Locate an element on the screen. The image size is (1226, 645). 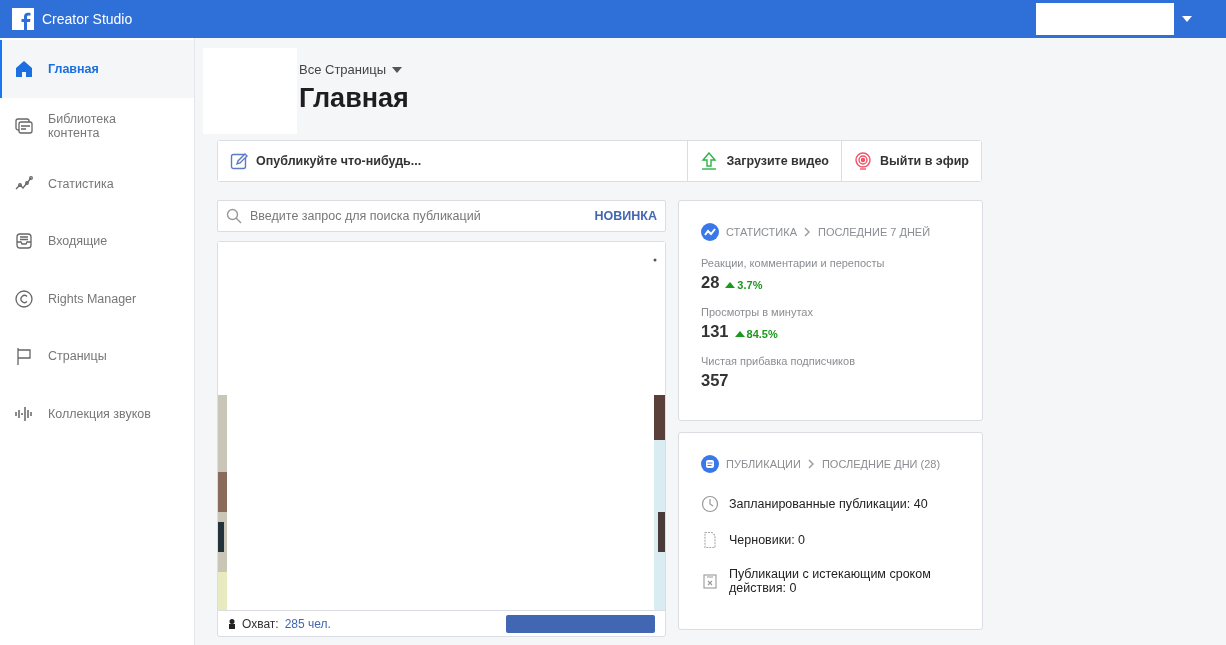
new-label: НОВИНКА is located at coordinates (625, 216).